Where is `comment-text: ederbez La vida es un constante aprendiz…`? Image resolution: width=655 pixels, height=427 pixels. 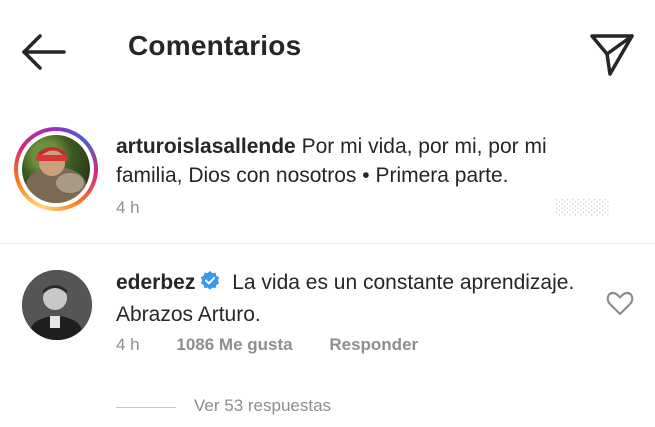
comment-text: ederbez La vida es un constante aprendiz… is located at coordinates (366, 298).